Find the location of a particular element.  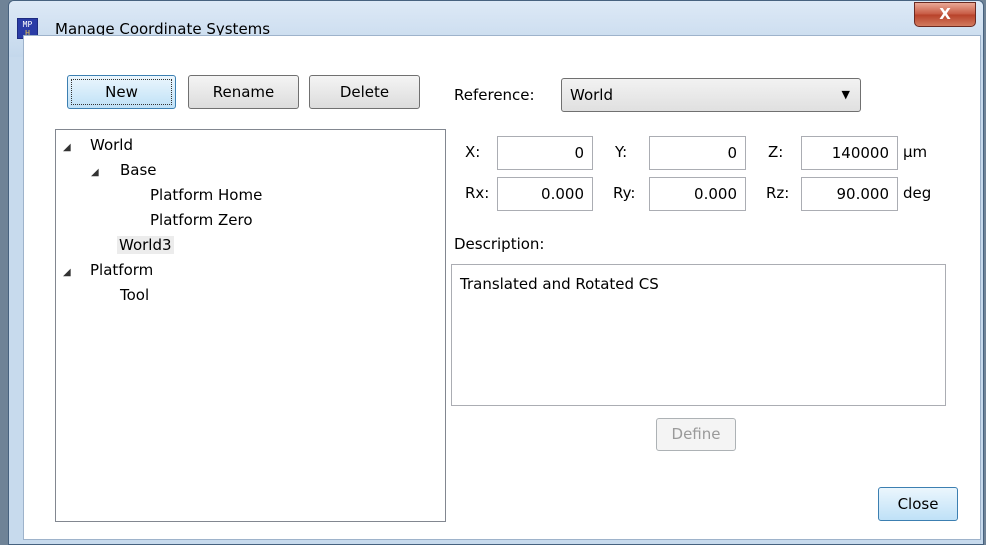

position-unit-label: µm is located at coordinates (915, 152).